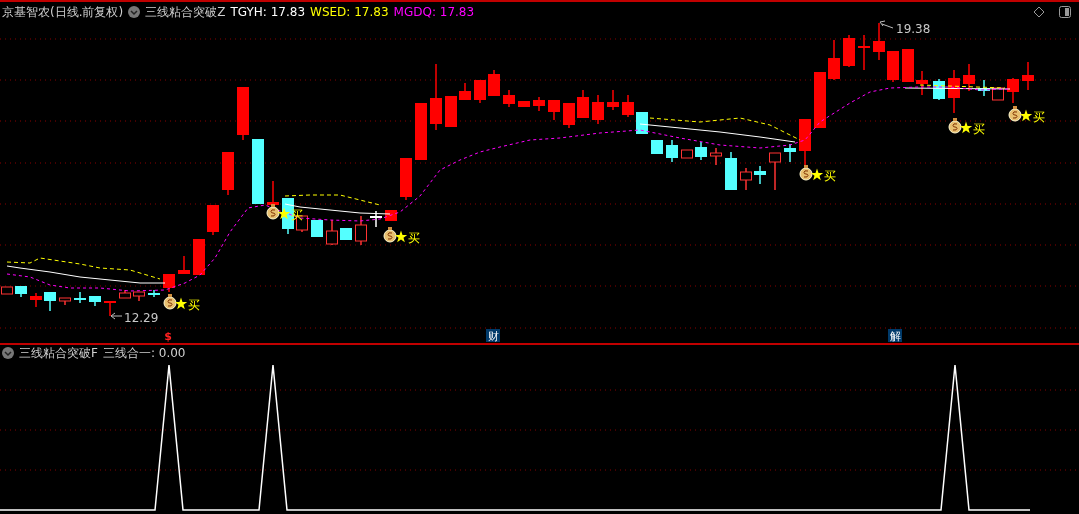 This screenshot has width=1079, height=514. What do you see at coordinates (886, 24) in the screenshot?
I see `high-arrow-icon` at bounding box center [886, 24].